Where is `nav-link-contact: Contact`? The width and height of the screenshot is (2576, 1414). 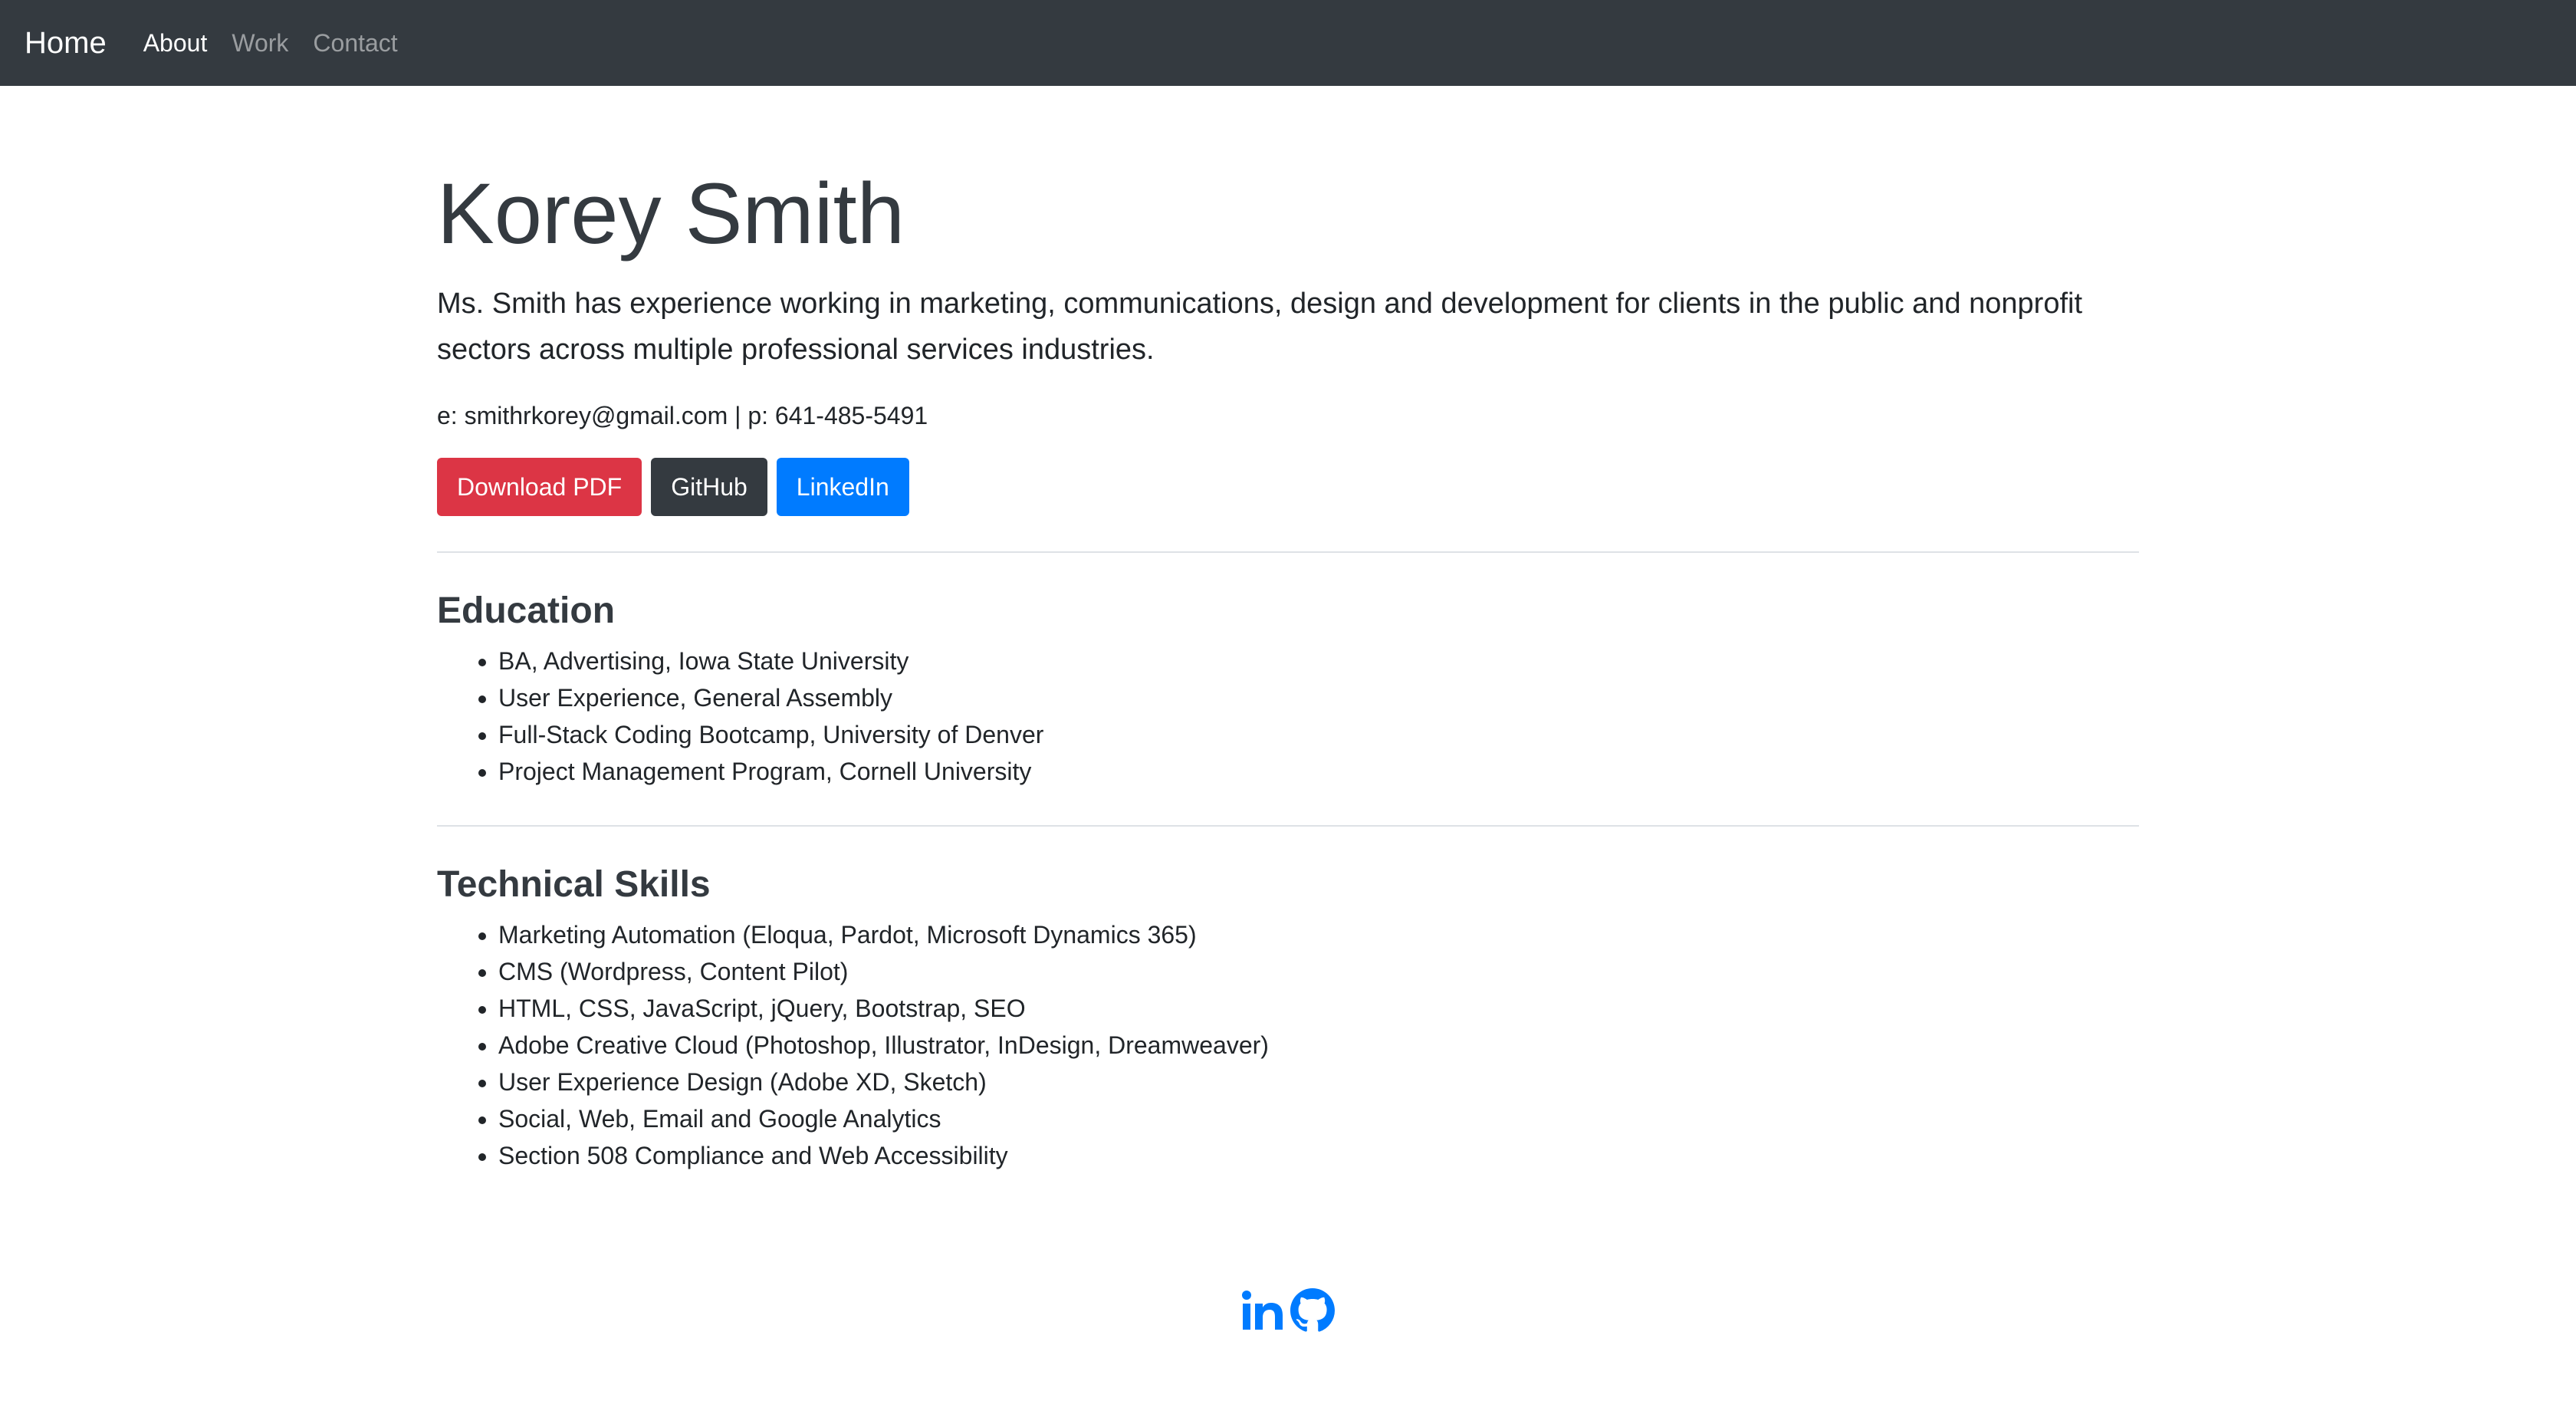 nav-link-contact: Contact is located at coordinates (355, 43).